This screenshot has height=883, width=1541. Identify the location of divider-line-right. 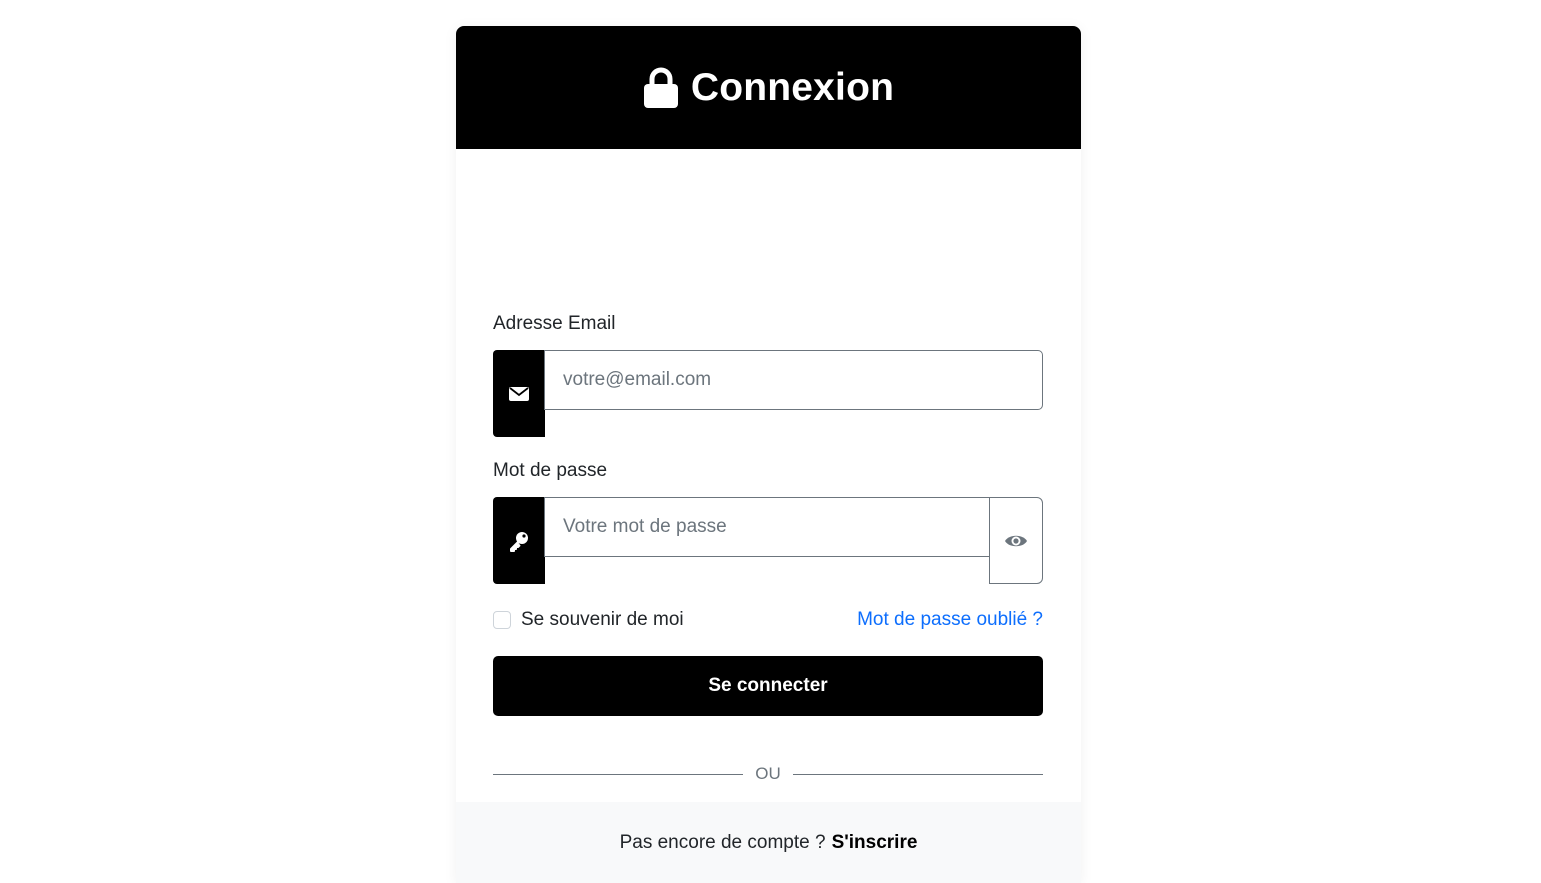
(917, 774).